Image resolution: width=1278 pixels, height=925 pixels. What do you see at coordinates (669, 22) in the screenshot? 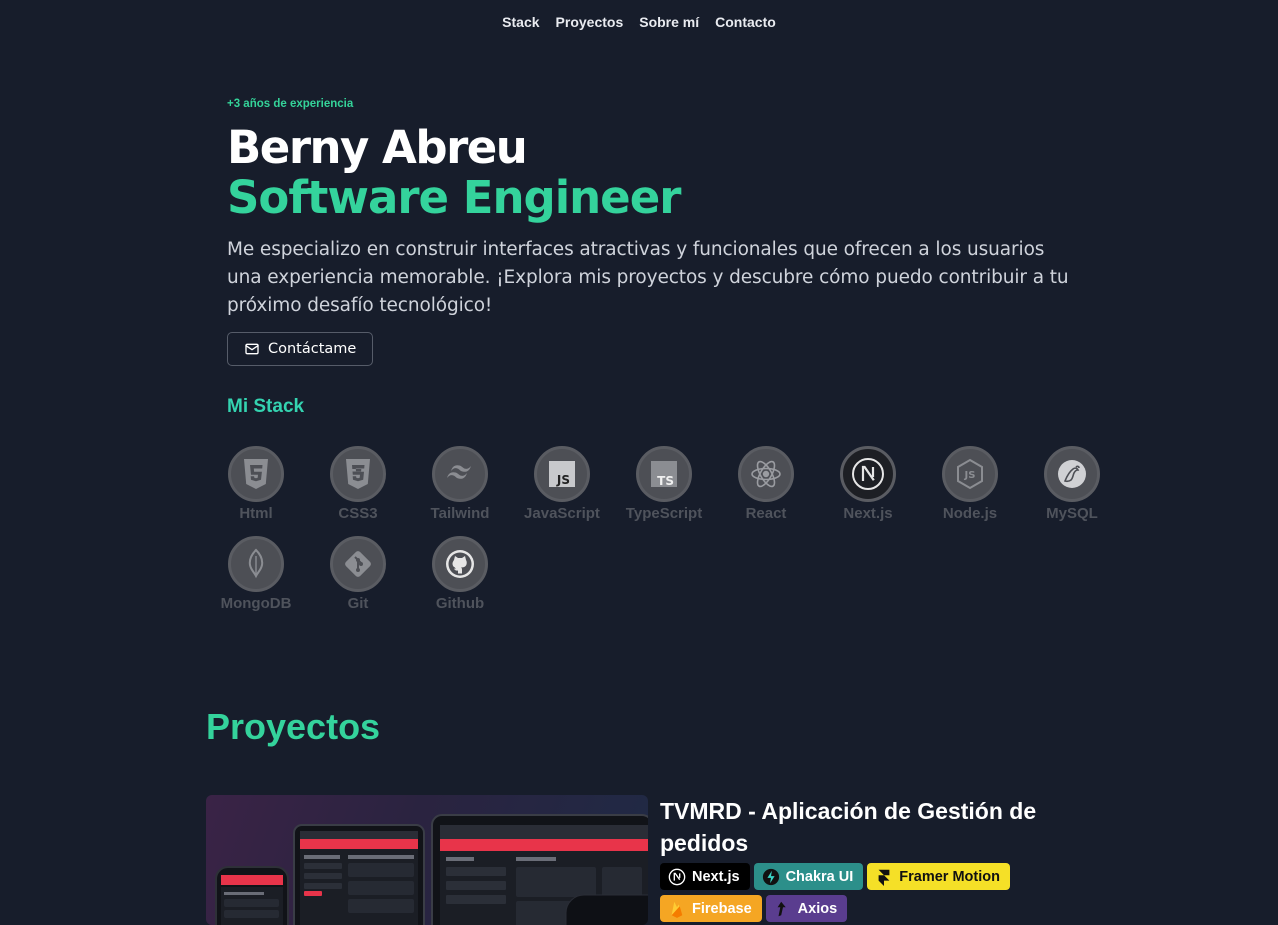
I see `nav-link-sobre-mi: Sobre mí` at bounding box center [669, 22].